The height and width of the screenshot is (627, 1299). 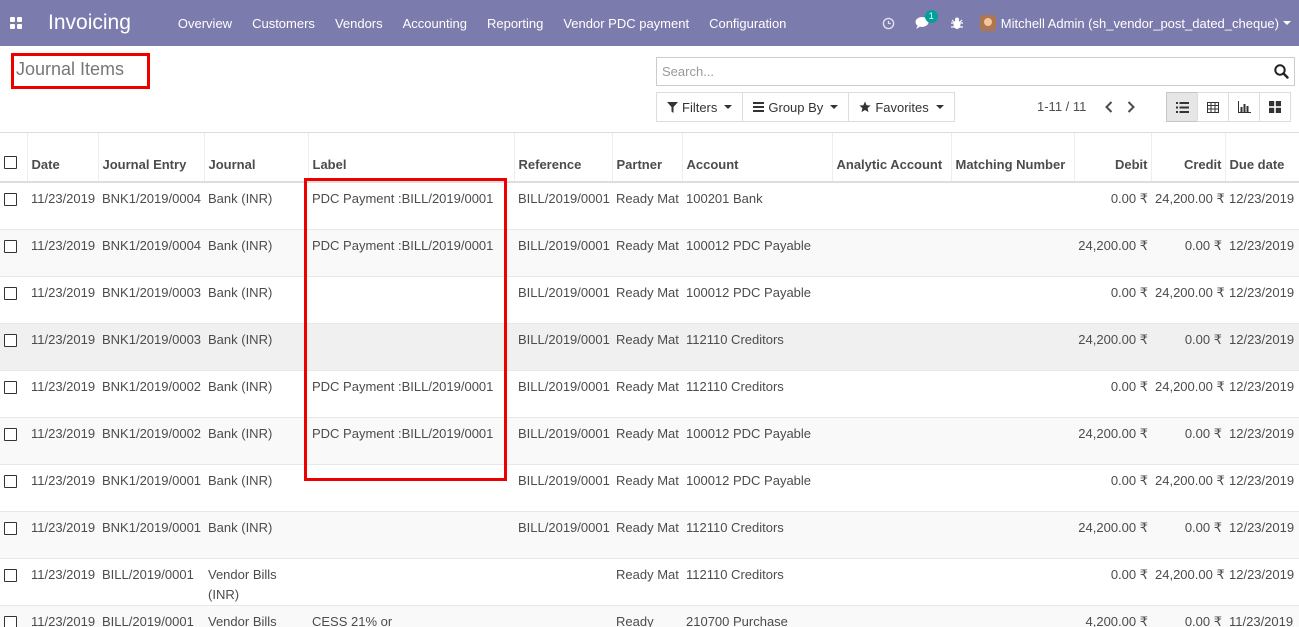 What do you see at coordinates (563, 158) in the screenshot?
I see `col-reference: Reference` at bounding box center [563, 158].